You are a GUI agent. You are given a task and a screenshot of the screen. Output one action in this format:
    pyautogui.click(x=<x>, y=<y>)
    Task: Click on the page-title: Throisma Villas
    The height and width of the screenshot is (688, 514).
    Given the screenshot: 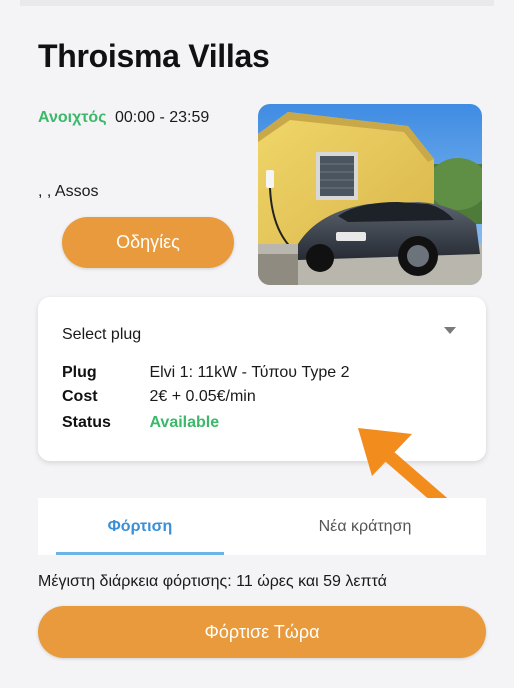 What is the action you would take?
    pyautogui.click(x=154, y=56)
    